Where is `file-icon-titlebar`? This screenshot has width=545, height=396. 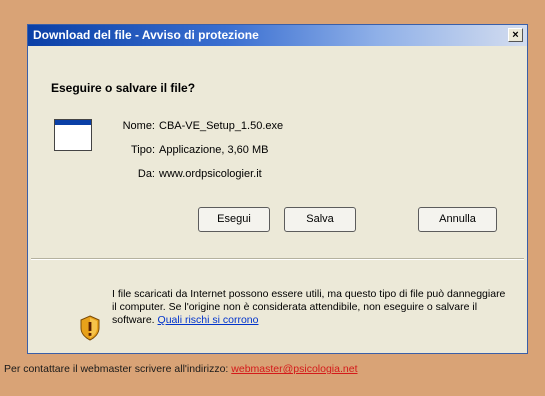
file-icon-titlebar is located at coordinates (73, 122).